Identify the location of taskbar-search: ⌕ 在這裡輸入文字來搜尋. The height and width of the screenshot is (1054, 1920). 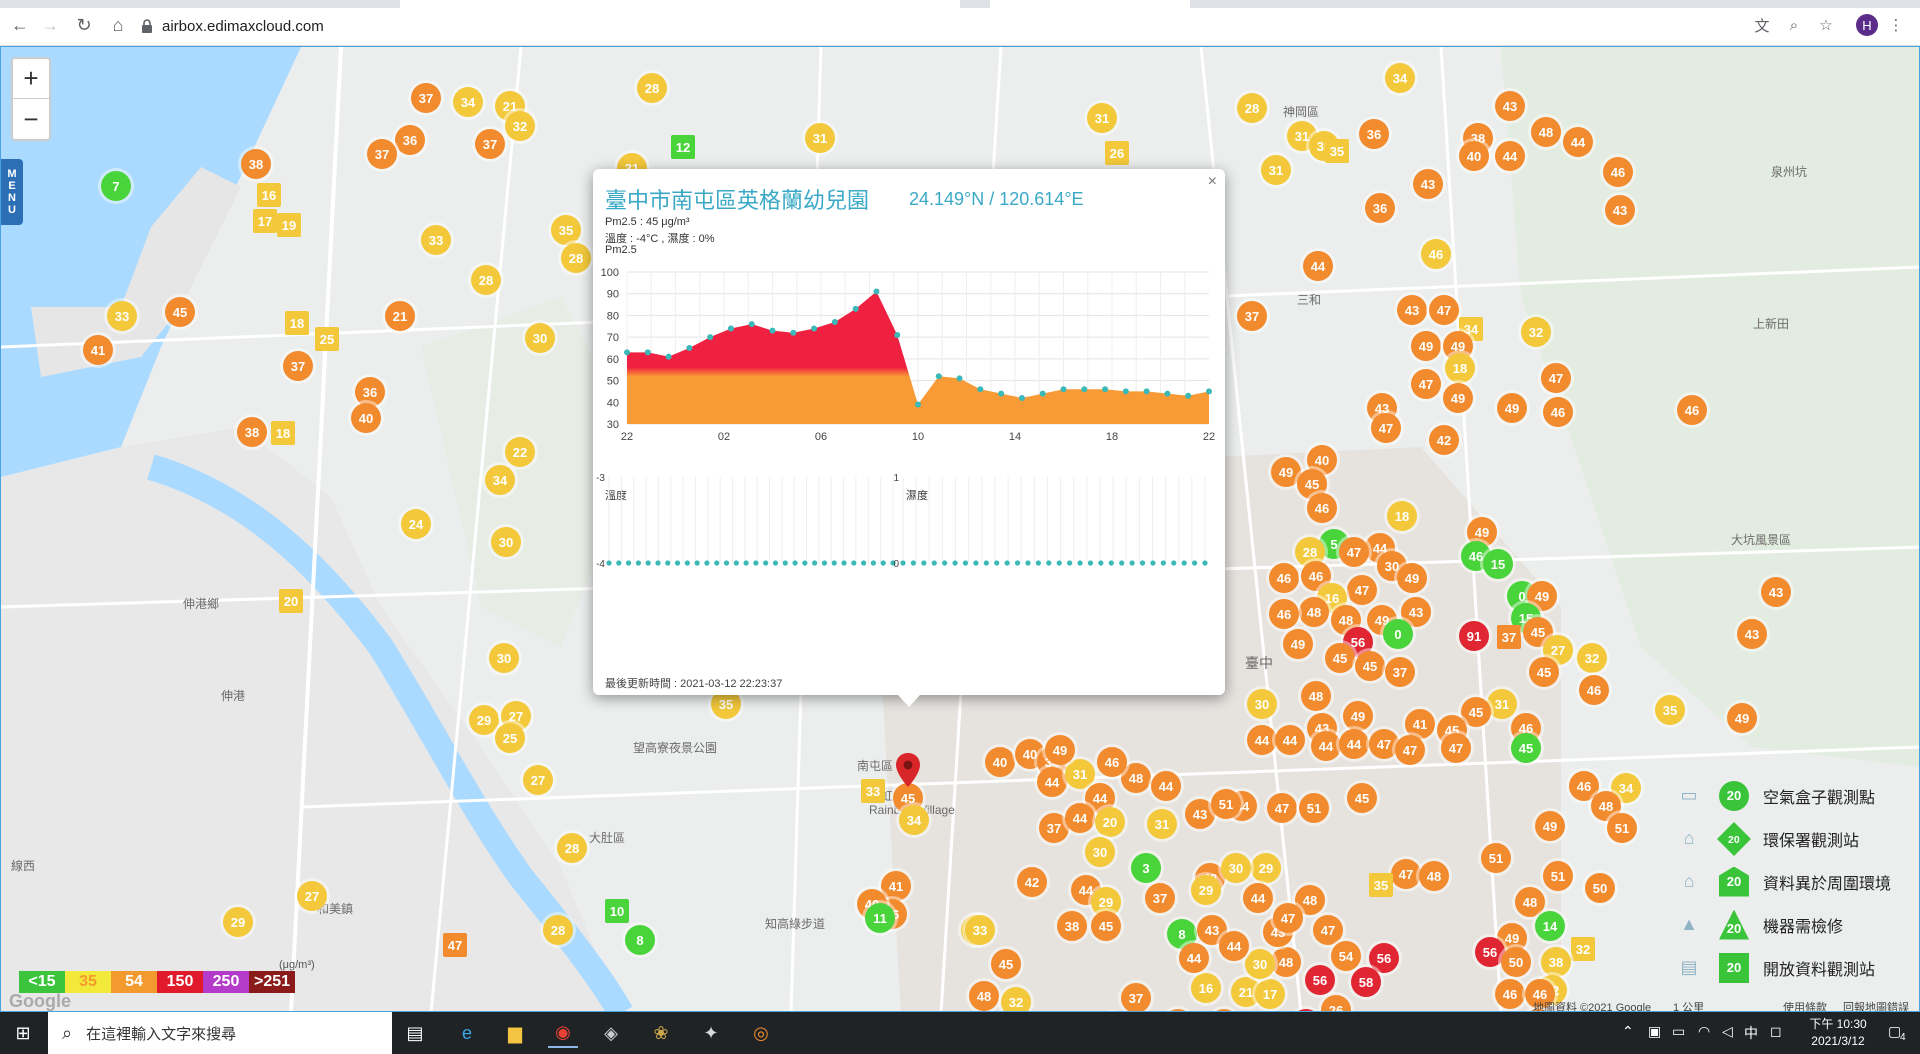
(220, 1033).